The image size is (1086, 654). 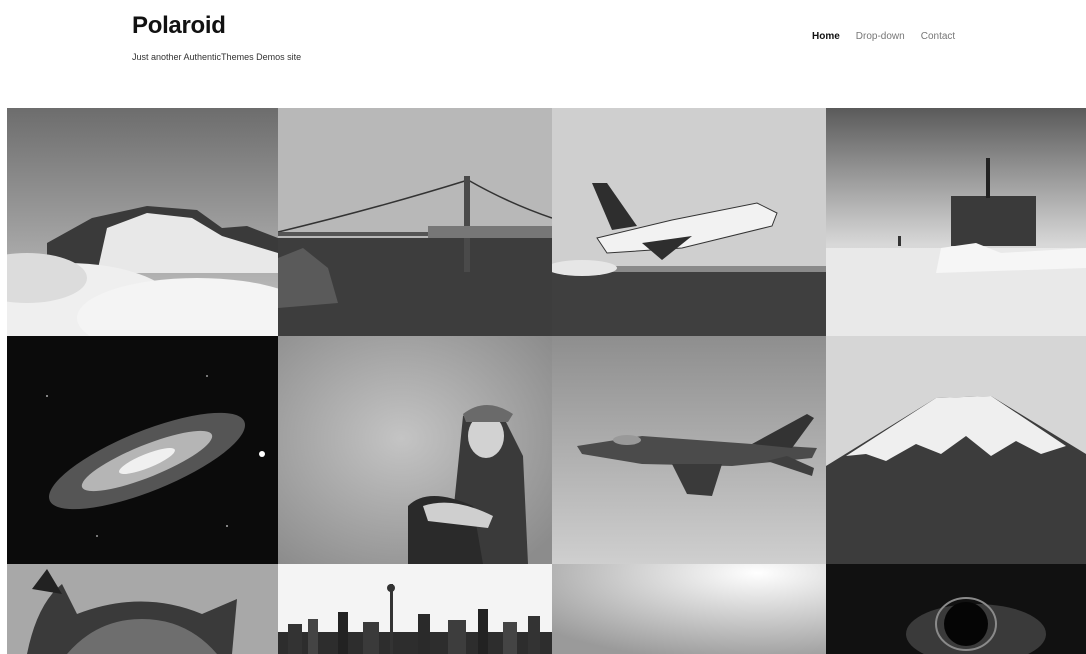 I want to click on site-tagline: Just another AuthenticThemes Demos site, so click(x=217, y=57).